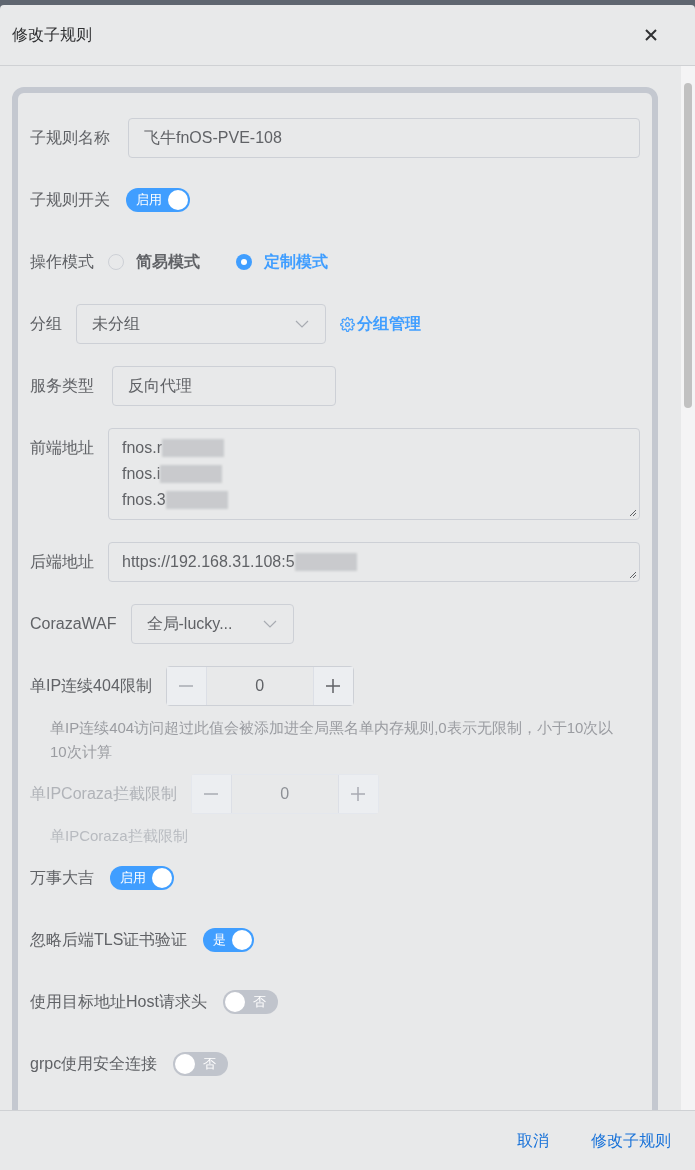 This screenshot has height=1170, width=695. Describe the element at coordinates (109, 940) in the screenshot. I see `field-label: 忽略后端TLS证书验证` at that location.